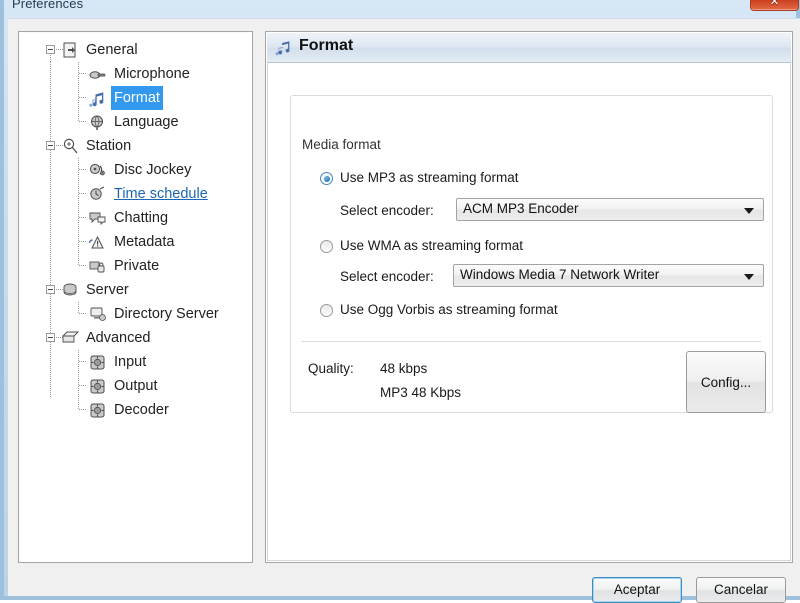 The width and height of the screenshot is (800, 603). What do you see at coordinates (141, 218) in the screenshot?
I see `tree-item-label: Chatting` at bounding box center [141, 218].